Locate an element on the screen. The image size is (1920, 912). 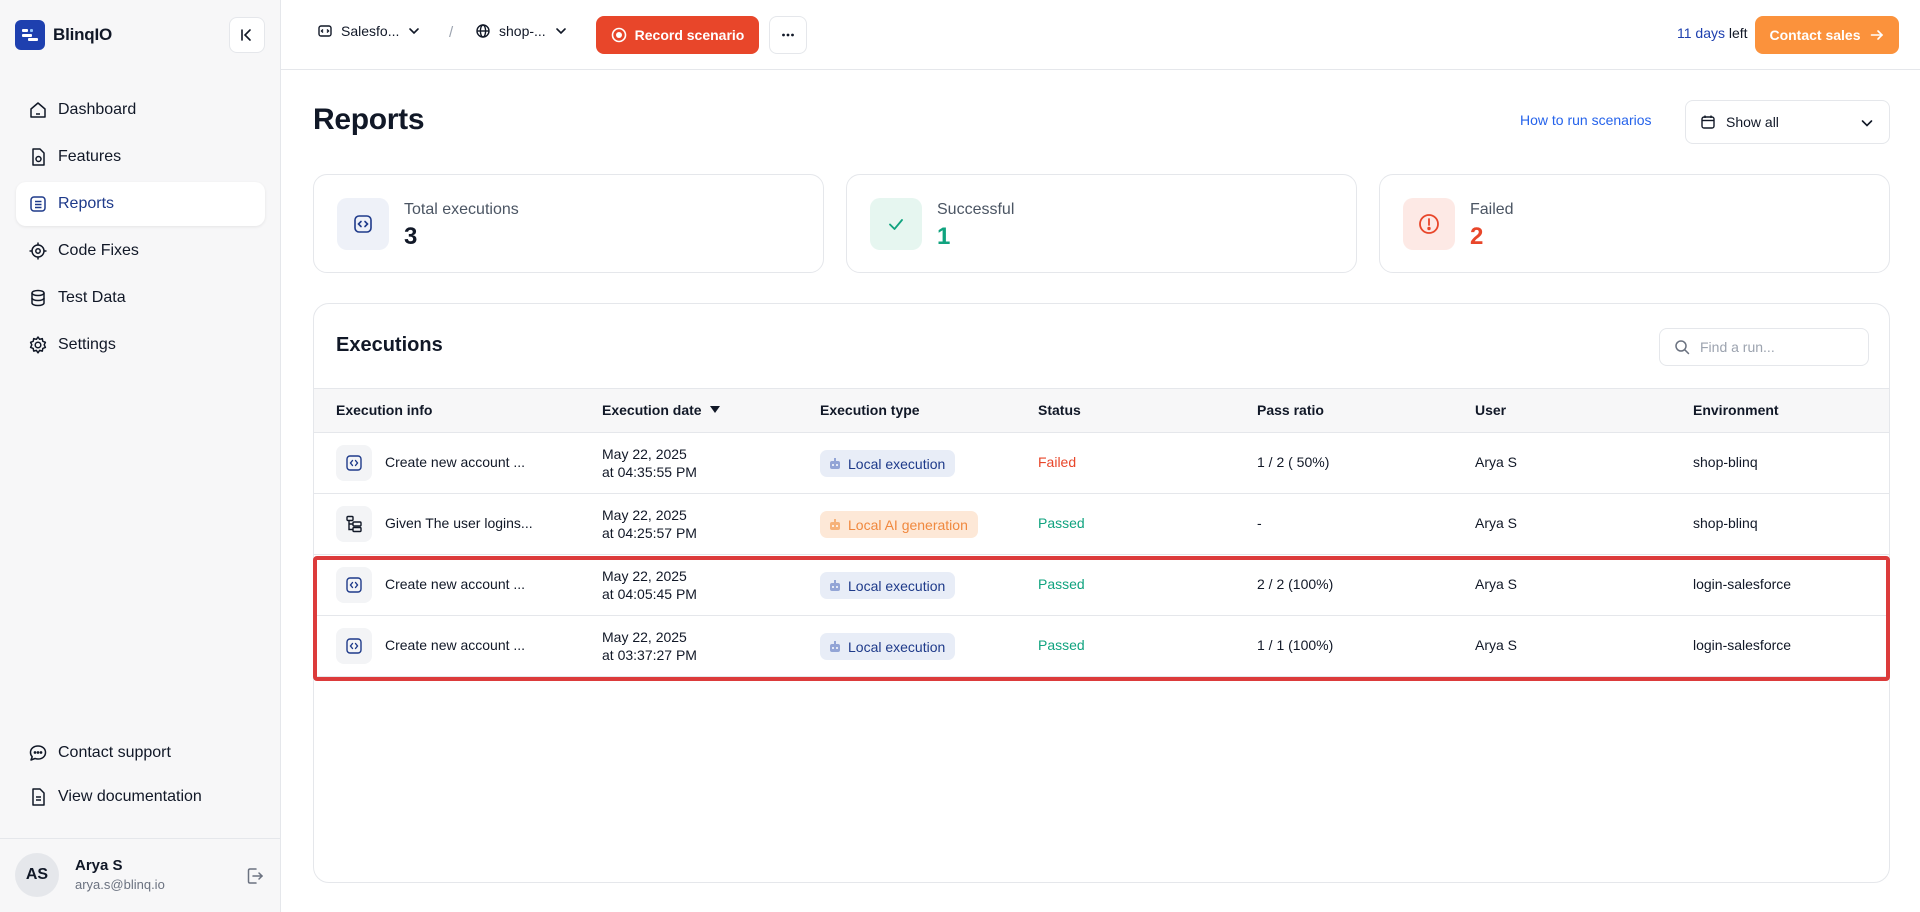
status-text: Failed is located at coordinates (1057, 462).